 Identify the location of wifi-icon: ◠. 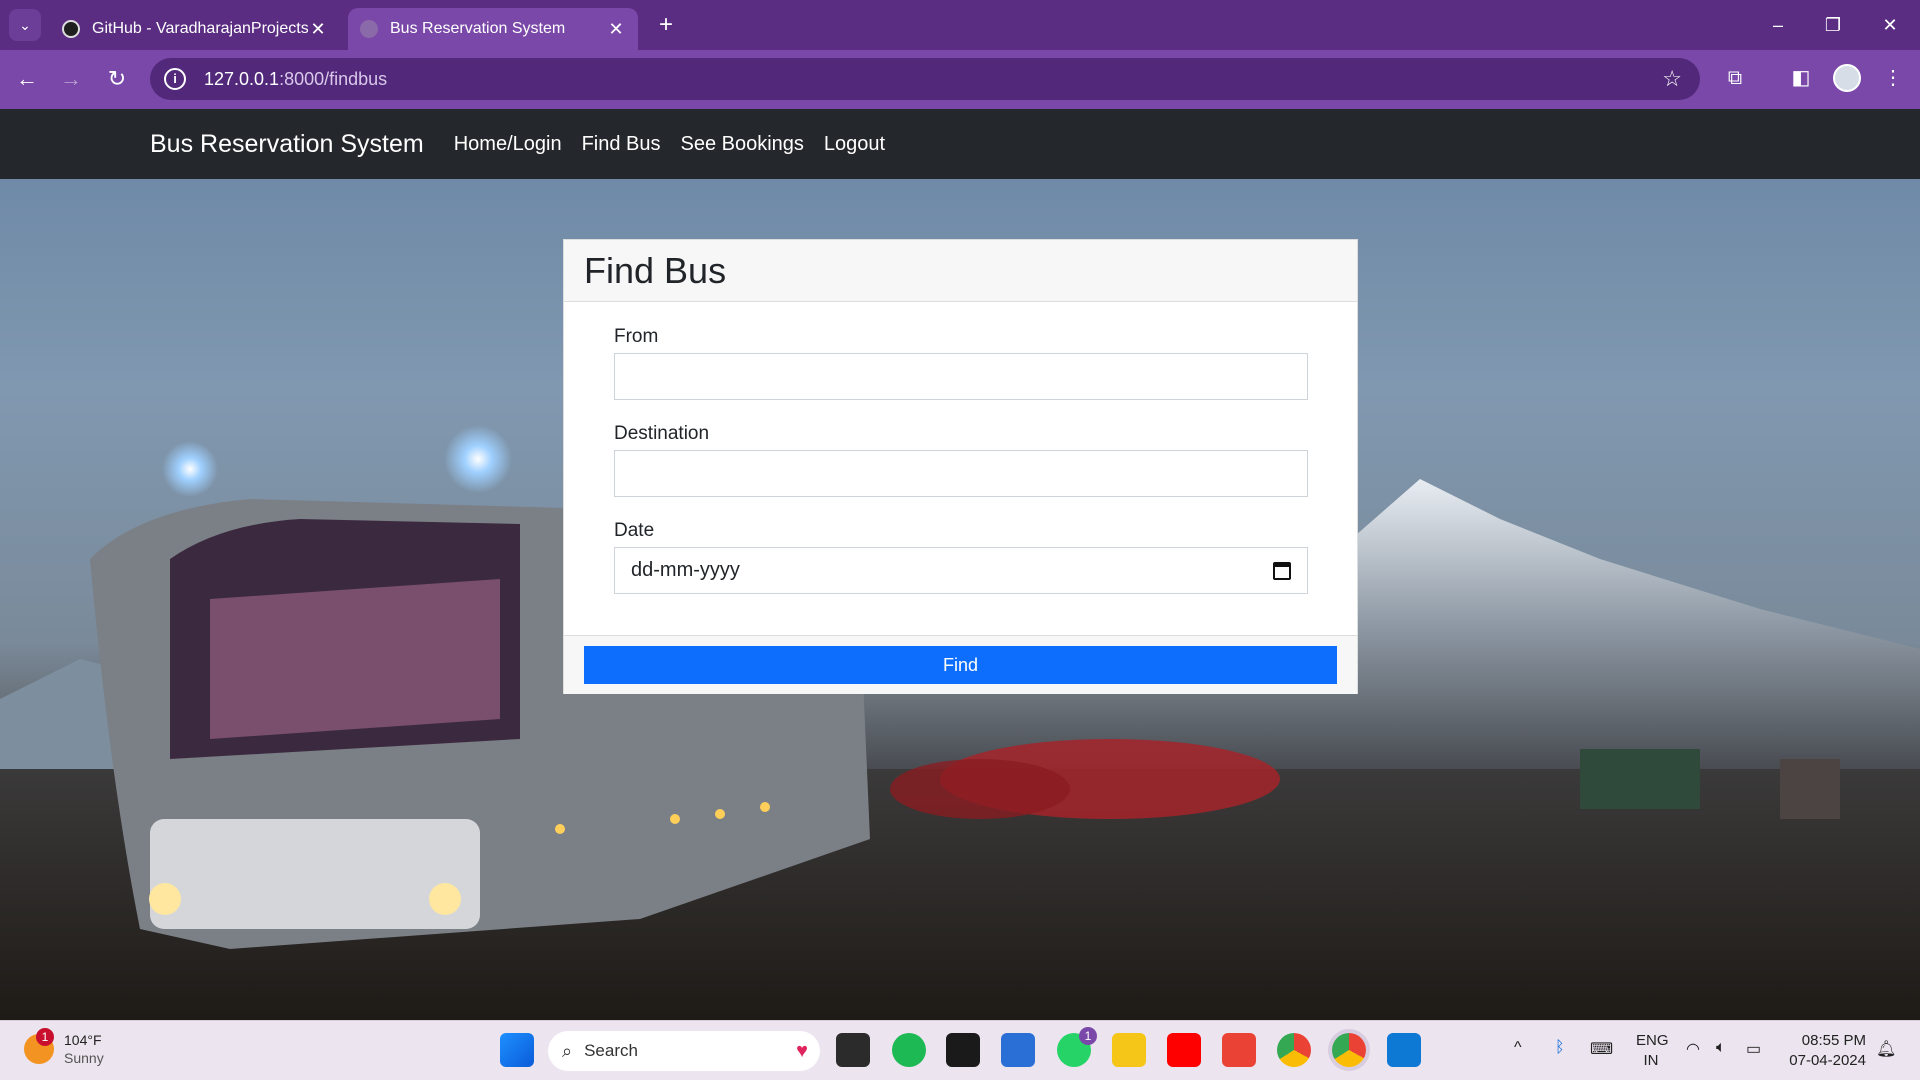
(1693, 1049).